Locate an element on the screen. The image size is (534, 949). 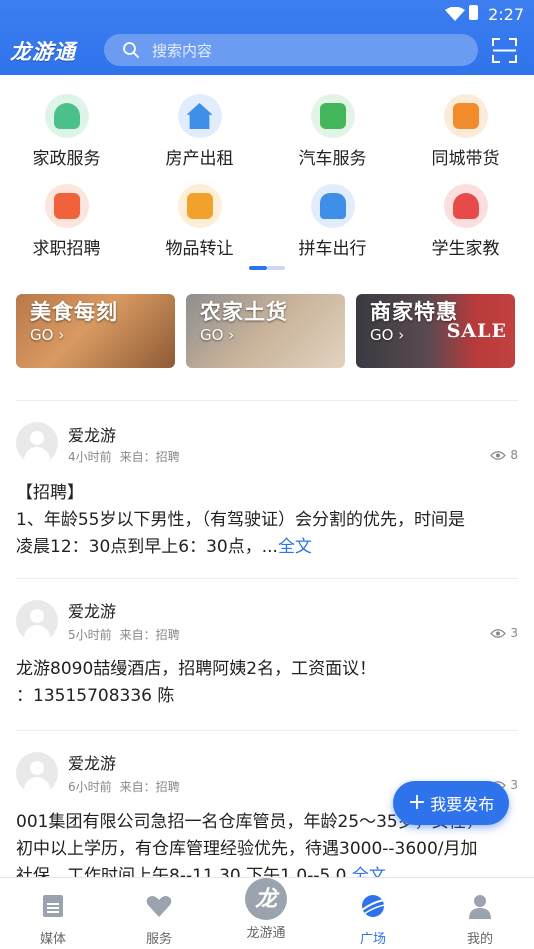
search-placeholder: 搜索内容 is located at coordinates (182, 50).